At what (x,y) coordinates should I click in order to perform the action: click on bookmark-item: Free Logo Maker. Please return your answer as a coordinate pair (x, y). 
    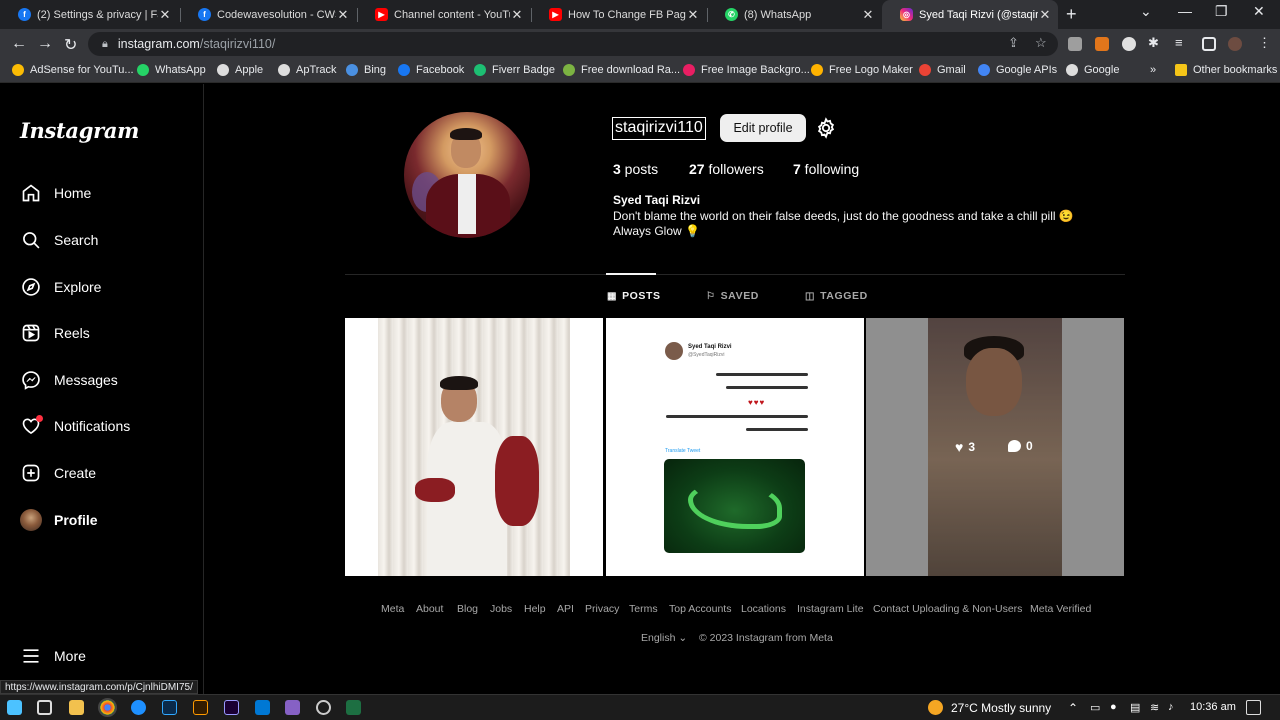
    Looking at the image, I should click on (862, 70).